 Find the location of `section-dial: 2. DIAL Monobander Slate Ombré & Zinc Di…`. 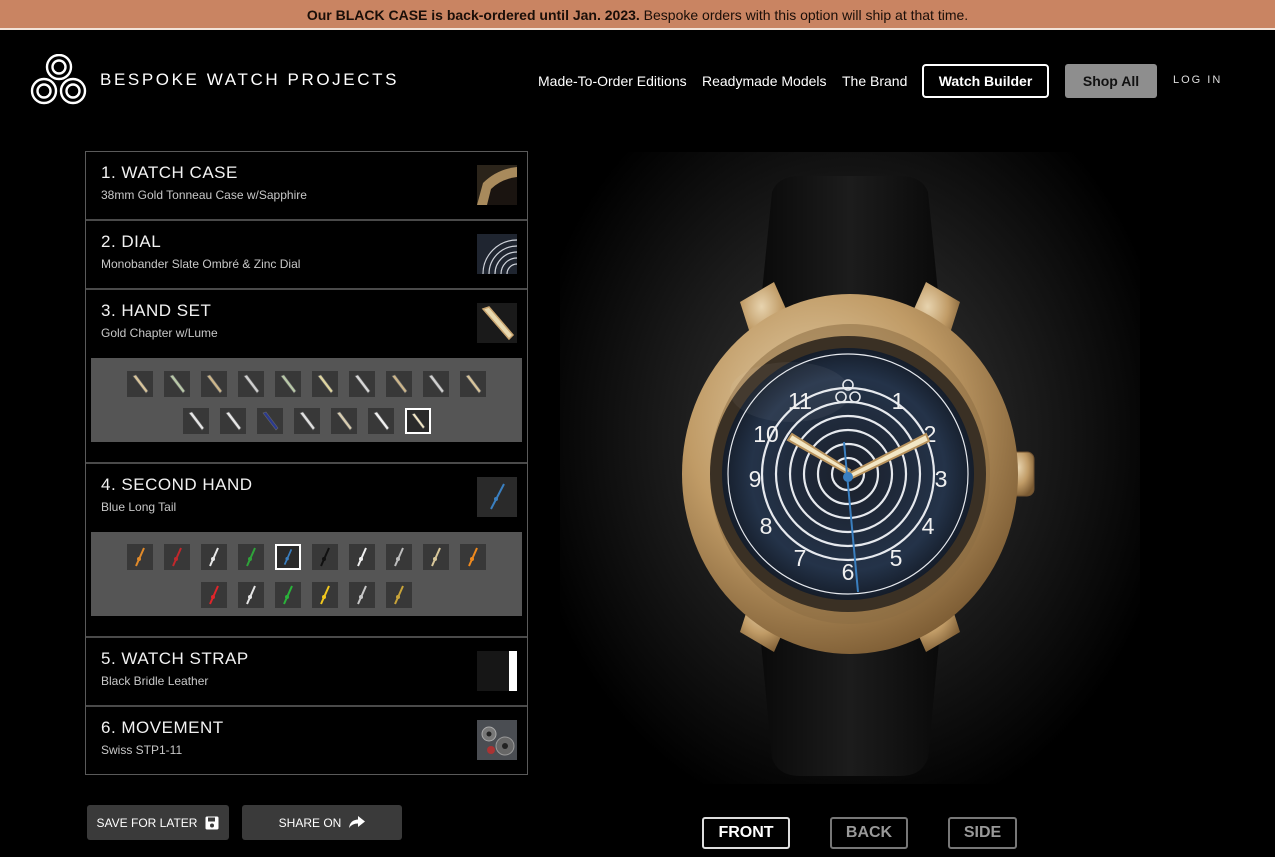

section-dial: 2. DIAL Monobander Slate Ombré & Zinc Di… is located at coordinates (306, 255).